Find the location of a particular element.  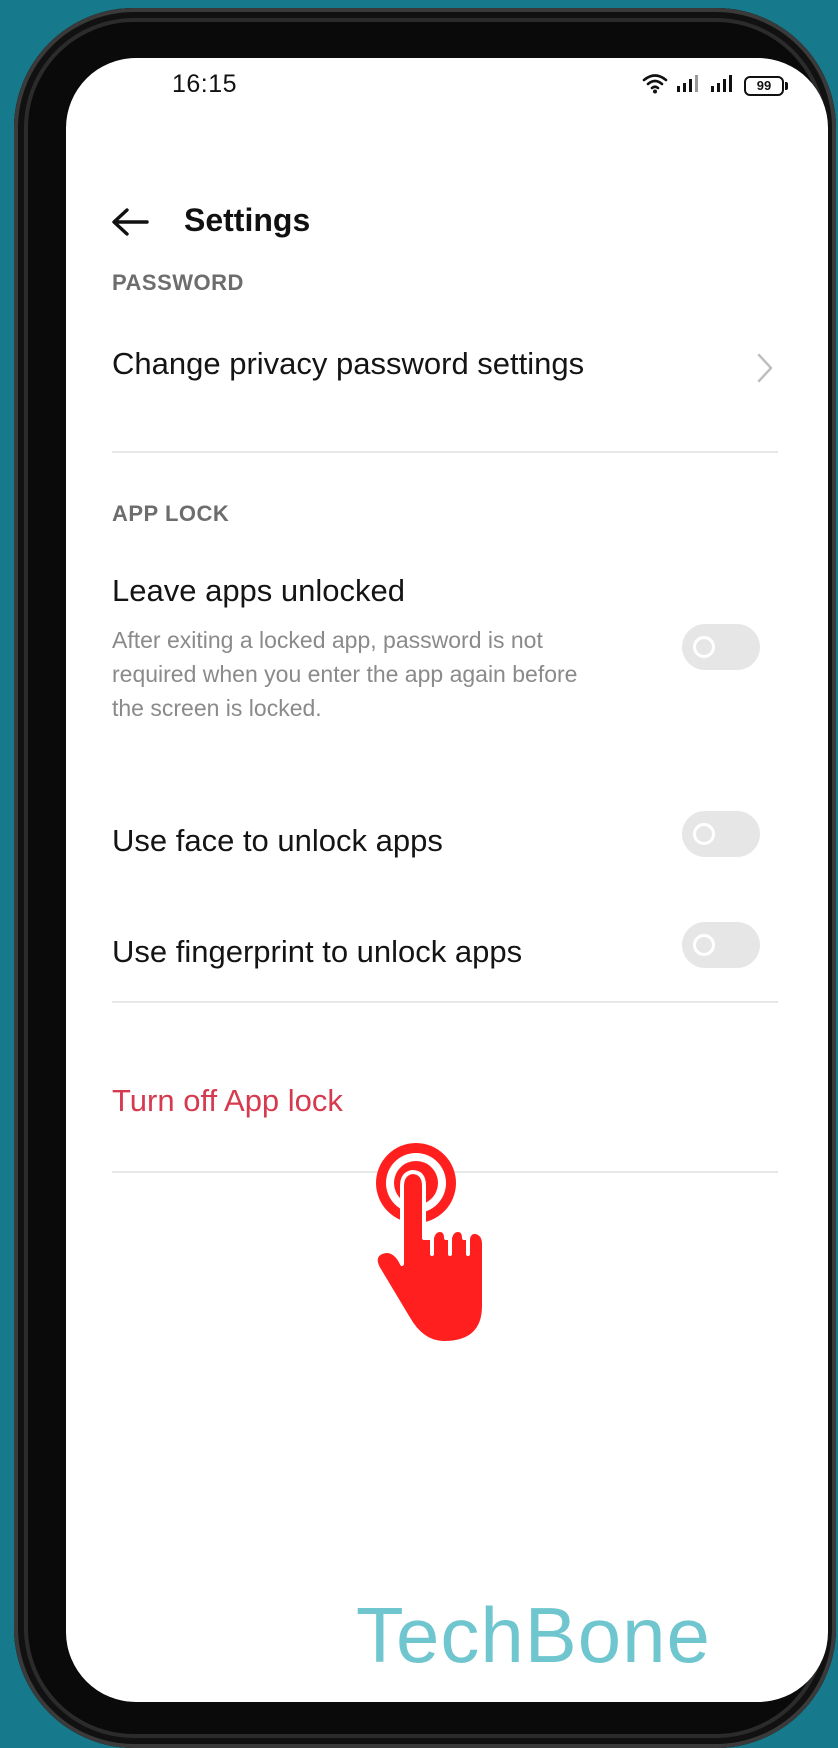

wifi-icon is located at coordinates (655, 85).